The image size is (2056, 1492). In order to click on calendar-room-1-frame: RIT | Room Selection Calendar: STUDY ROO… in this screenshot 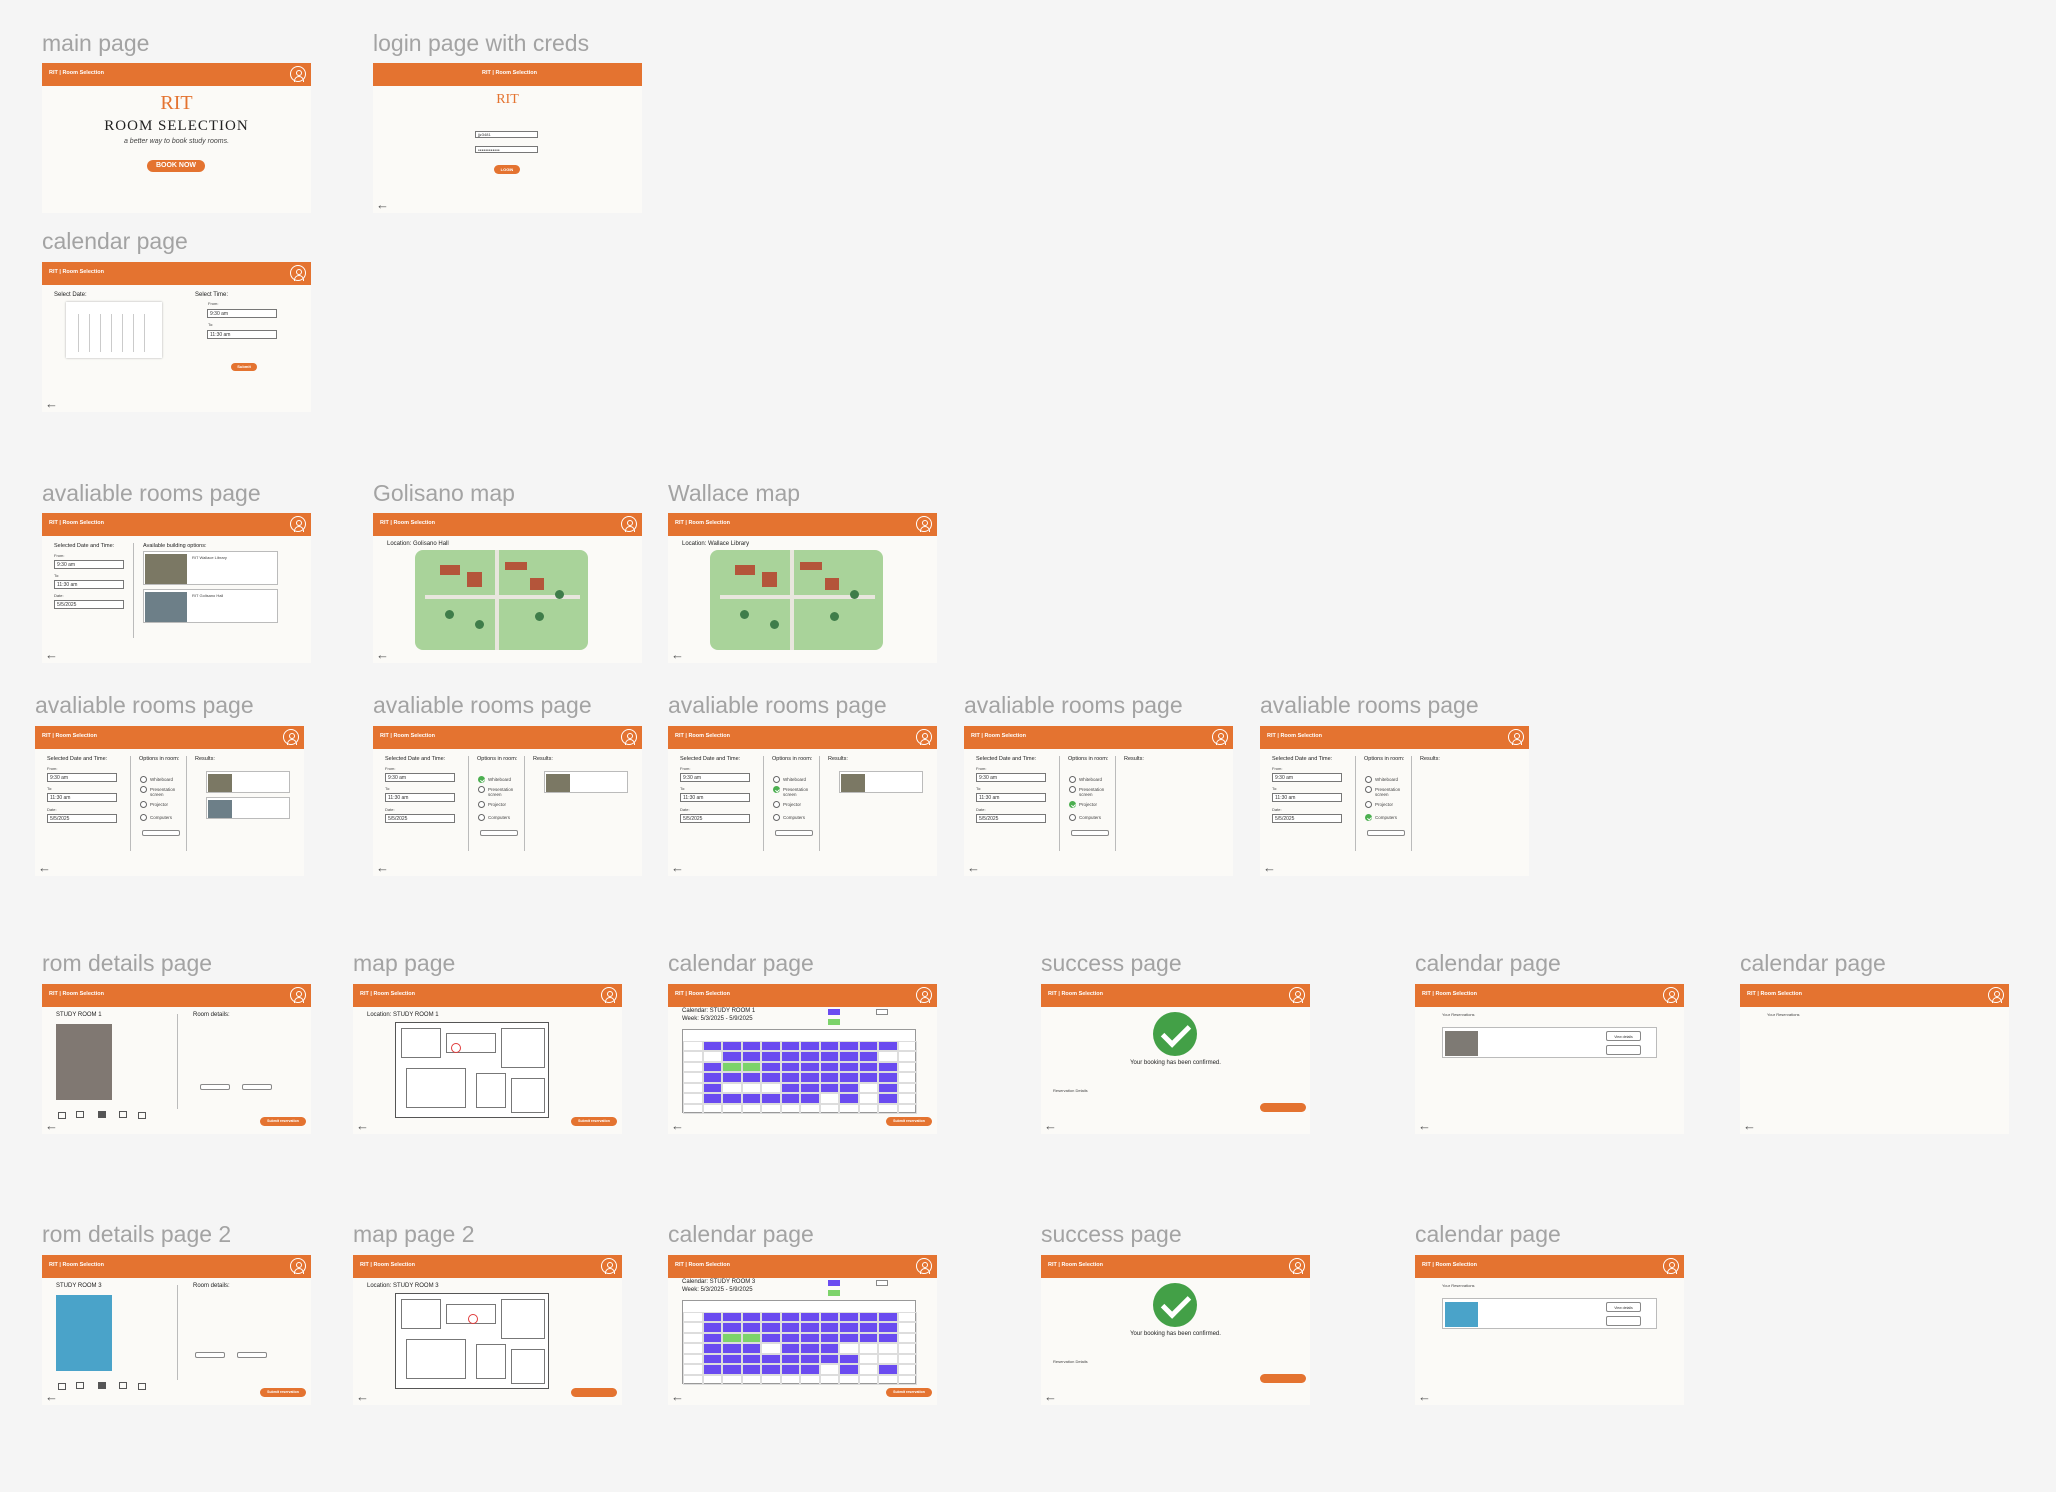, I will do `click(802, 1059)`.